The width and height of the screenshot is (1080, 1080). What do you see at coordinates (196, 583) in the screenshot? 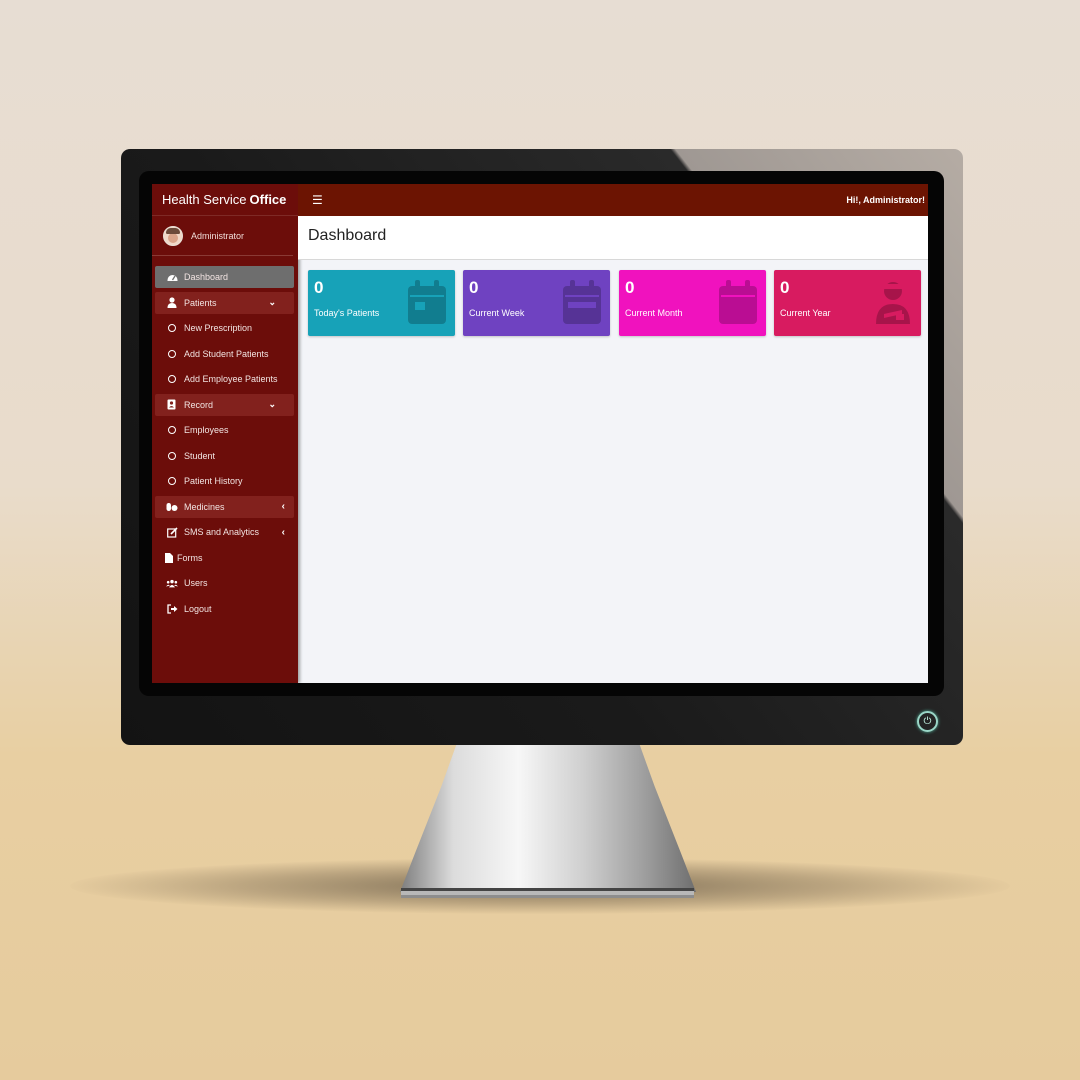
I see `sidebar-item-label: Users` at bounding box center [196, 583].